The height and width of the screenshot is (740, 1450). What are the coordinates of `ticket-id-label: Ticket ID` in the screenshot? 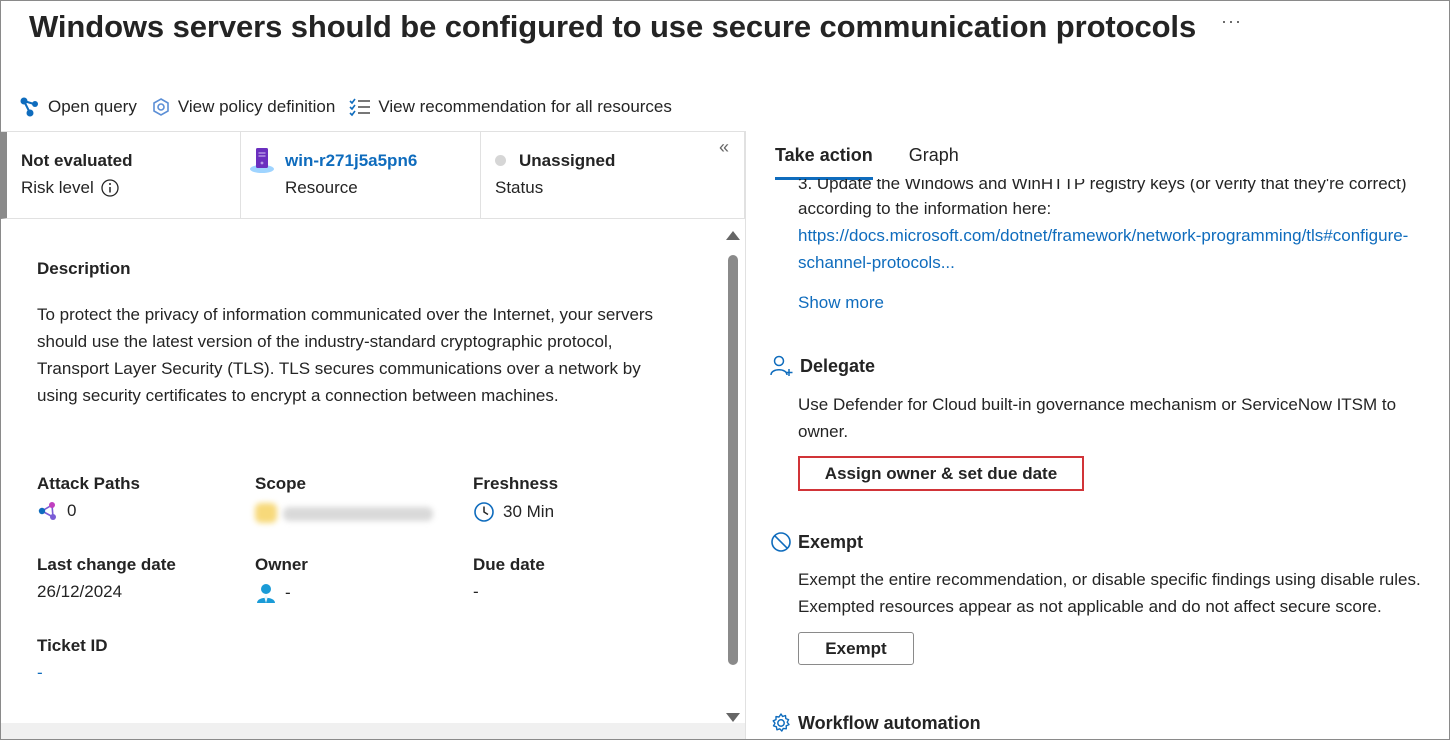 It's located at (72, 645).